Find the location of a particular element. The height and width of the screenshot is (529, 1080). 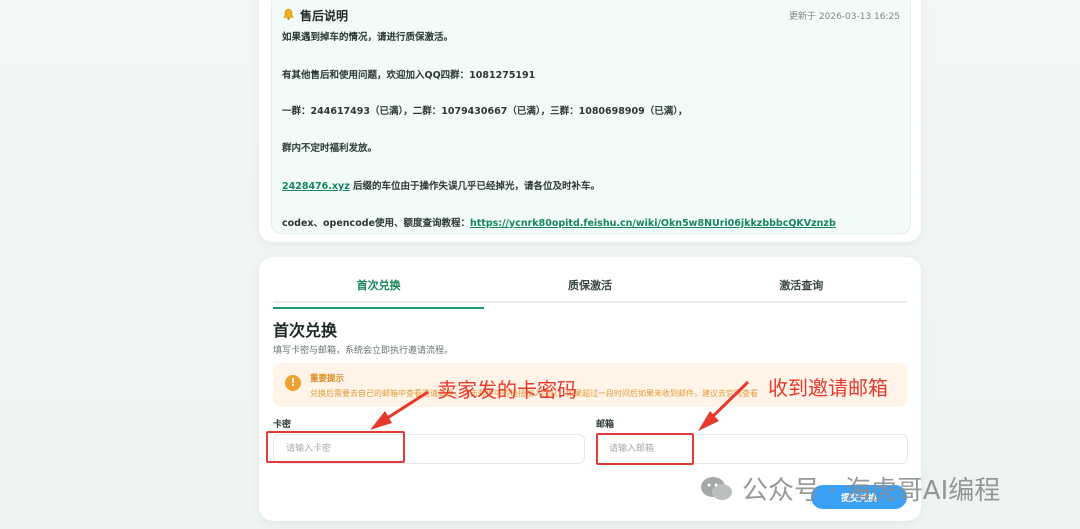

after-sales-title: 售后说明 is located at coordinates (324, 16).